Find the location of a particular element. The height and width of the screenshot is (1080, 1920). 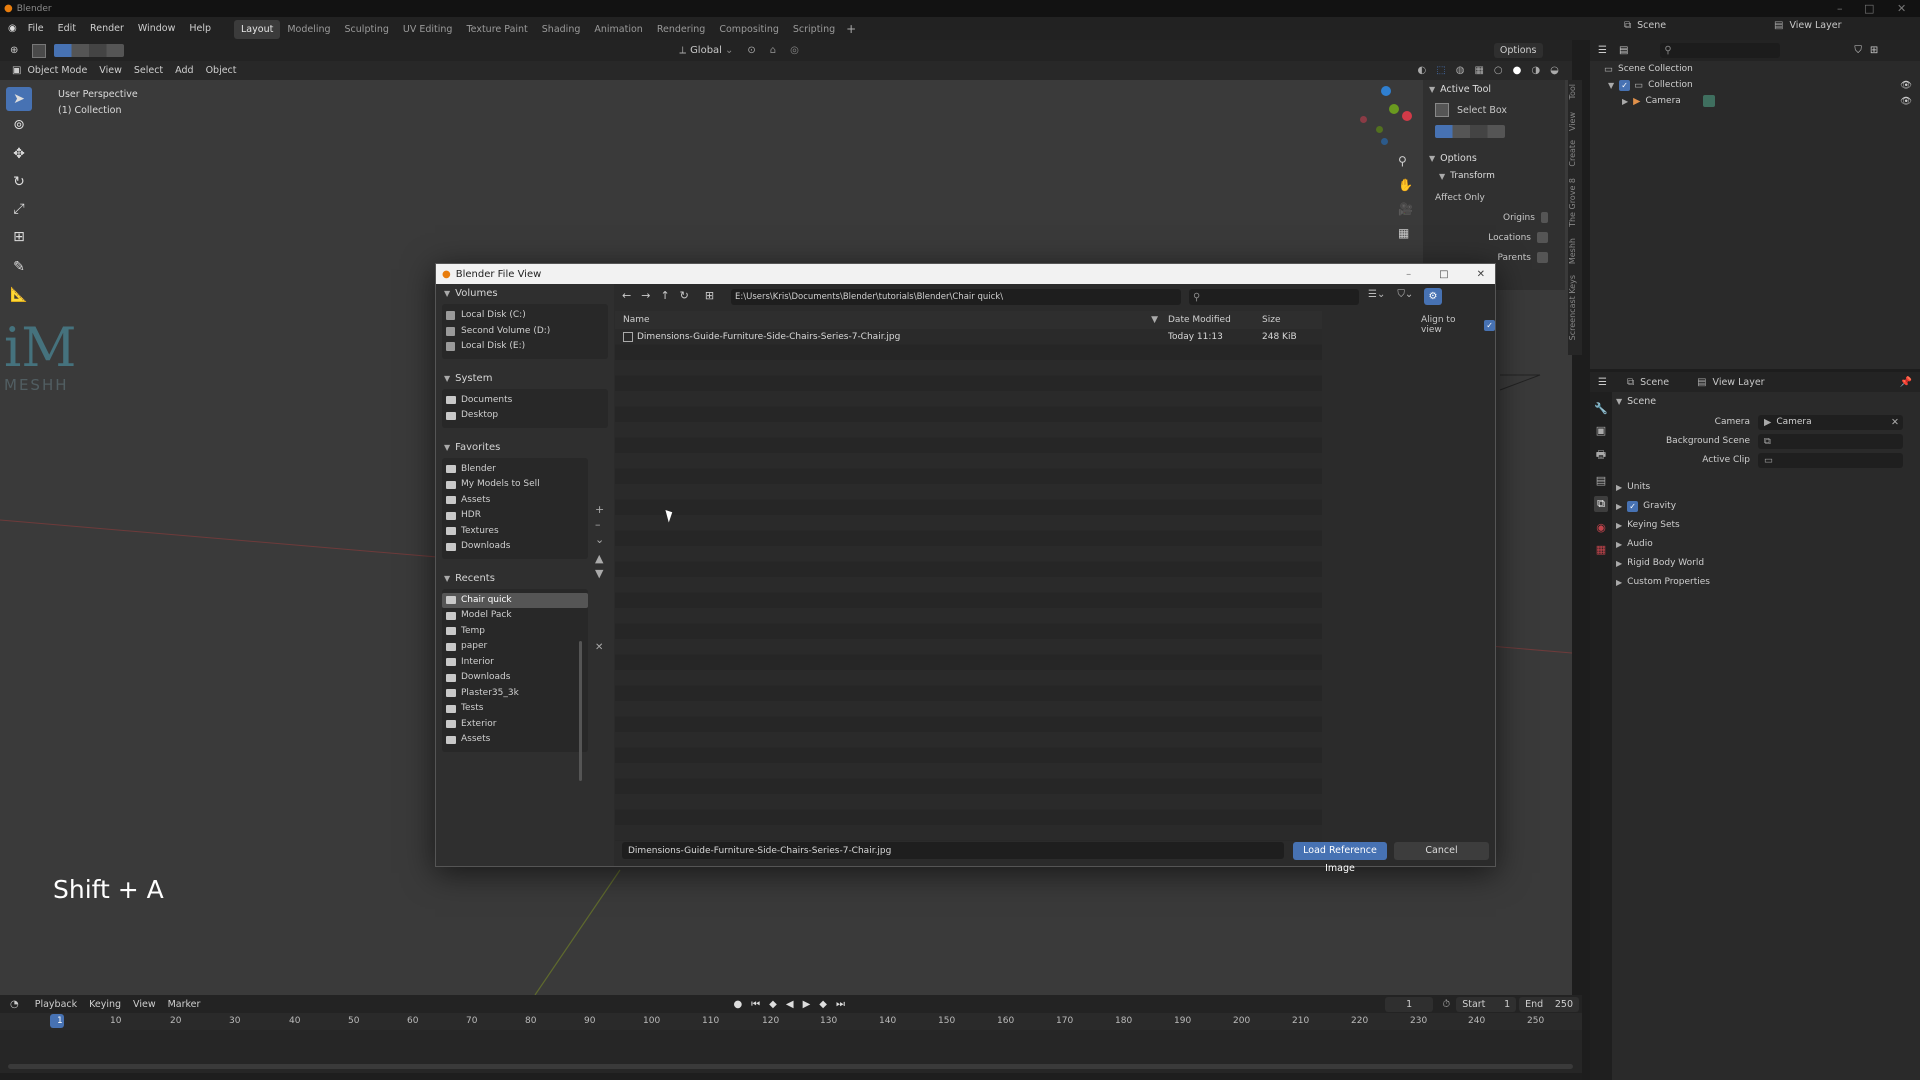

back-arrow-icon: ← is located at coordinates (626, 295).